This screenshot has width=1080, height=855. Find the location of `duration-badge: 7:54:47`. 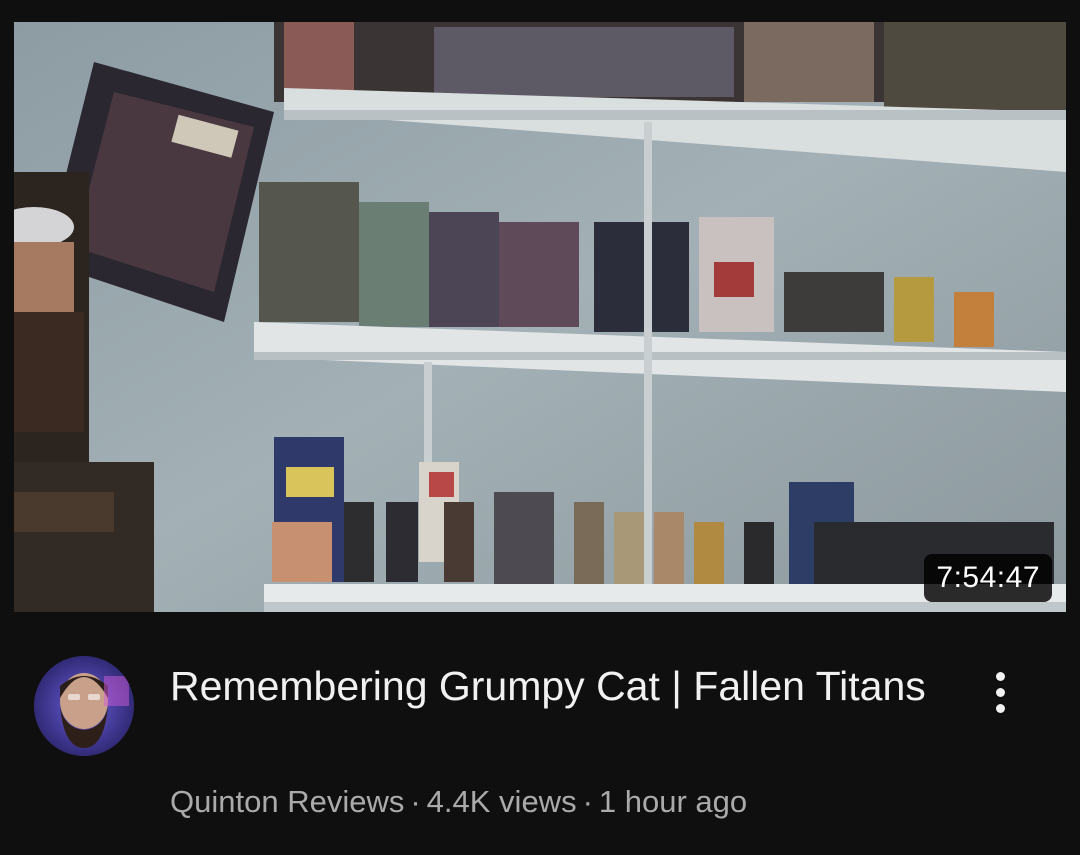

duration-badge: 7:54:47 is located at coordinates (988, 578).